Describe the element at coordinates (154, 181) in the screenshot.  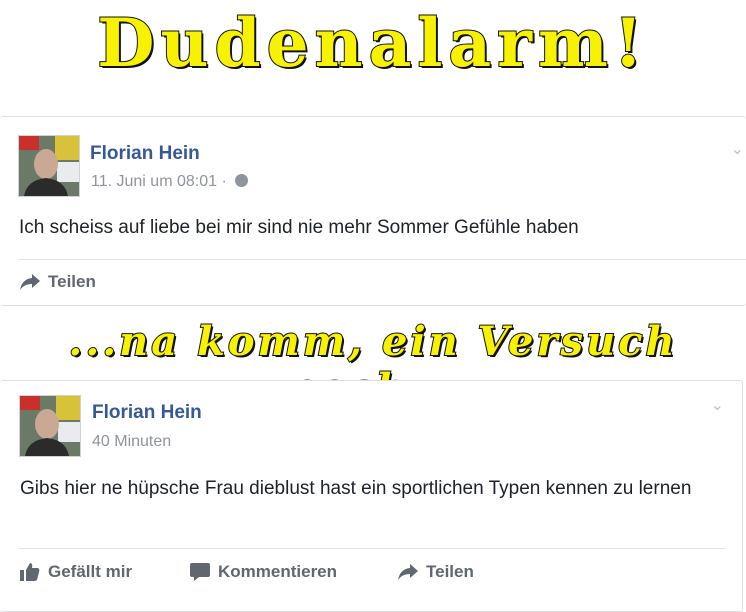
I see `timestamp: 11. Juni um 08:01` at that location.